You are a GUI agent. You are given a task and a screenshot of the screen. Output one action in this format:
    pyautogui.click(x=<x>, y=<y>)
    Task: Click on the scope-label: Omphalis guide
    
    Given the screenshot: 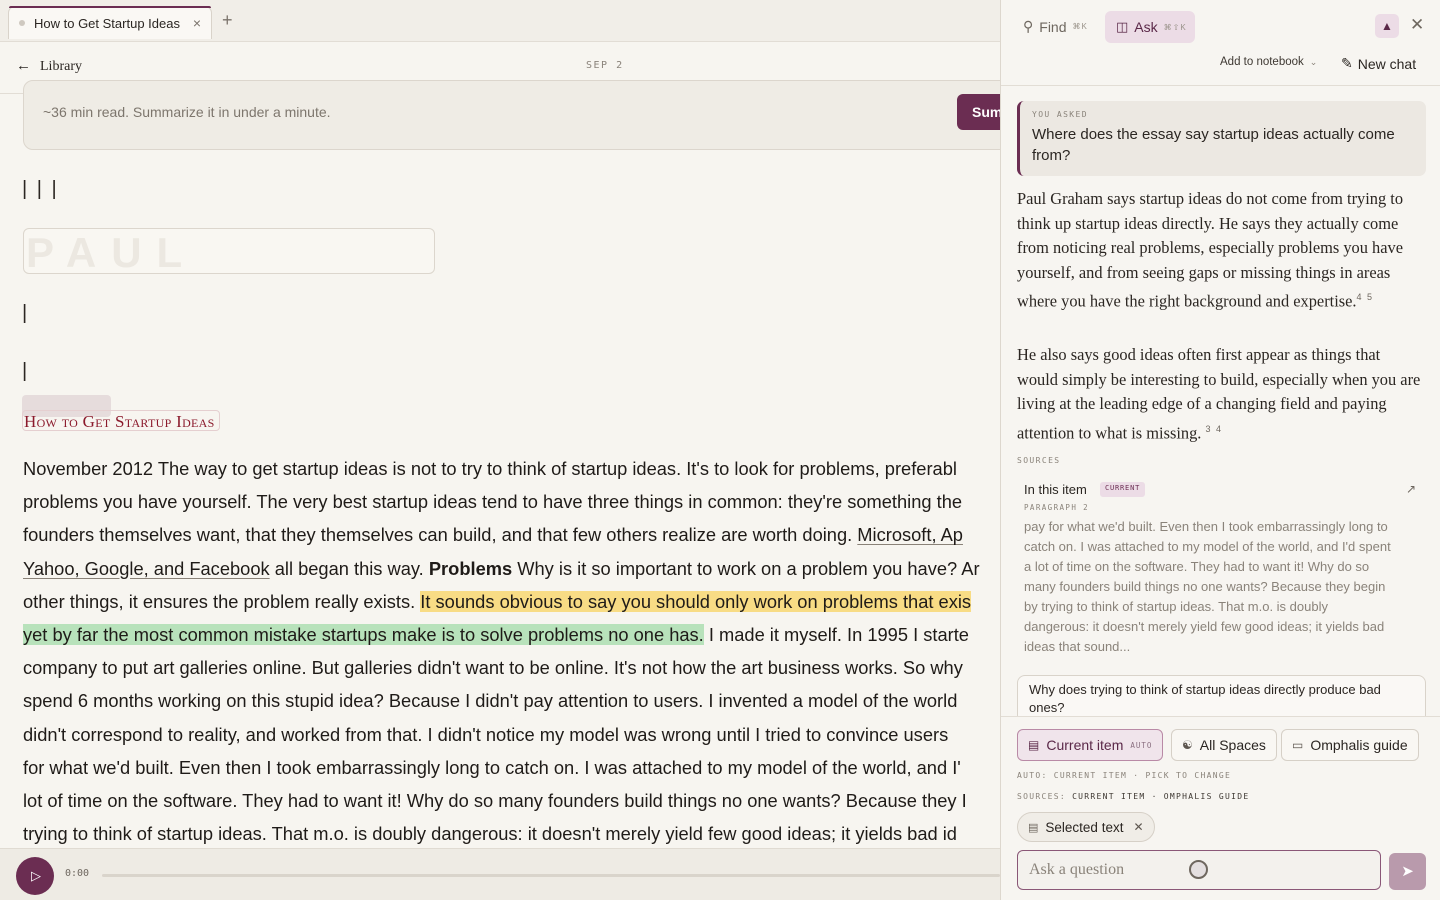 What is the action you would take?
    pyautogui.click(x=1359, y=745)
    